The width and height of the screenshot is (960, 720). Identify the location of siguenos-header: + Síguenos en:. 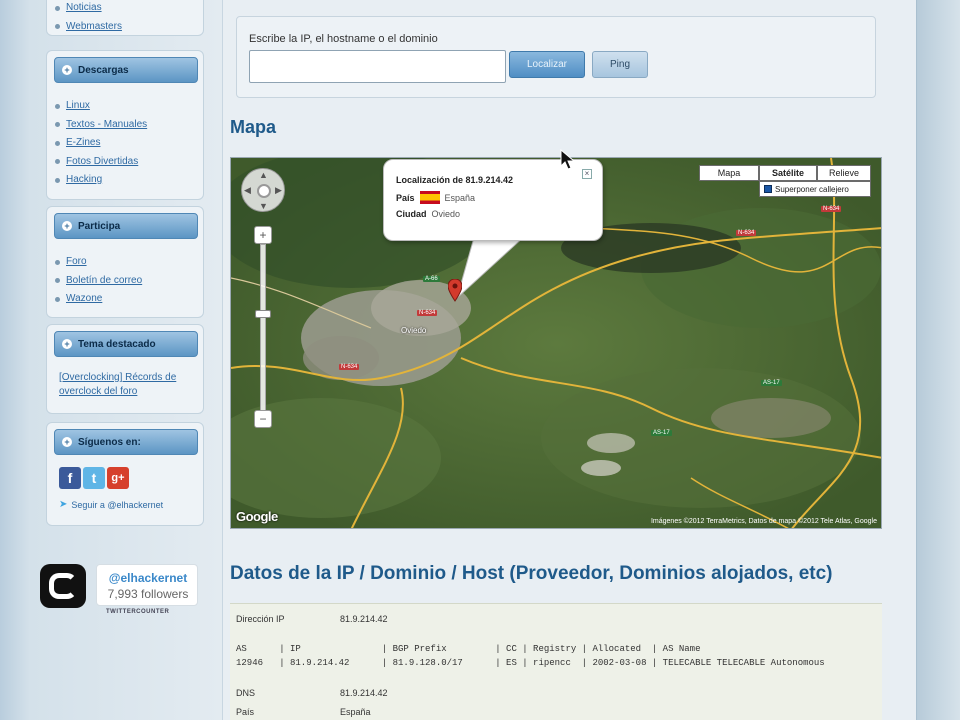
(126, 442).